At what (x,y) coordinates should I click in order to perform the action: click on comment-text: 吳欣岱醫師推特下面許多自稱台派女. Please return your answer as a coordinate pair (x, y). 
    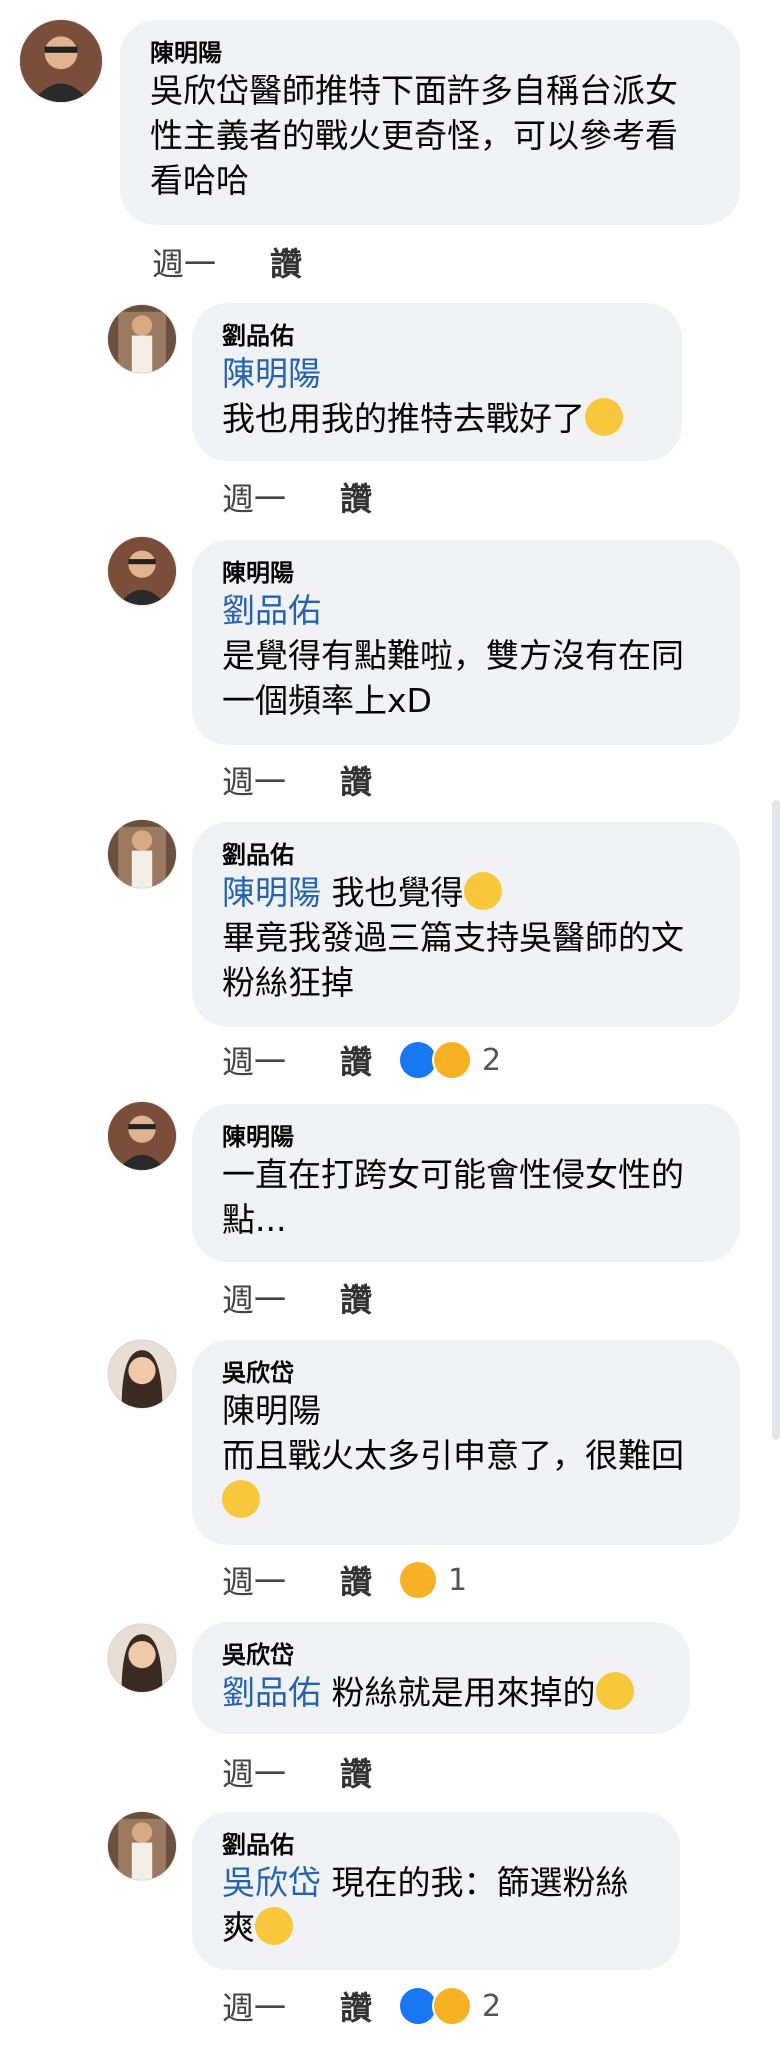
    Looking at the image, I should click on (414, 90).